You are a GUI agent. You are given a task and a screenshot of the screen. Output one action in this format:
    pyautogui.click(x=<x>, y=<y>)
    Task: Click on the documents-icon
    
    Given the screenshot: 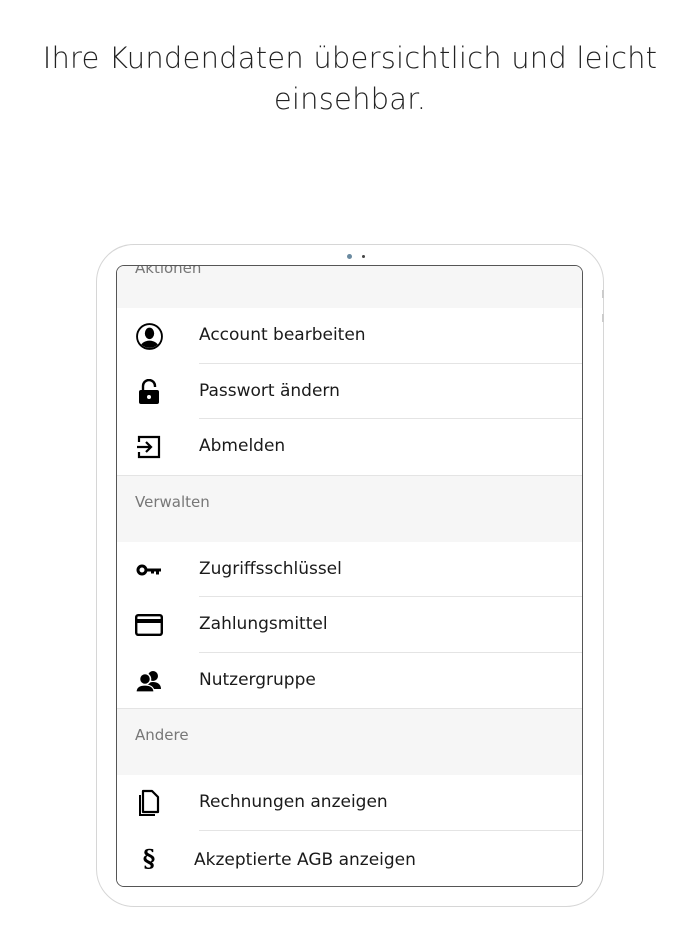 What is the action you would take?
    pyautogui.click(x=149, y=803)
    